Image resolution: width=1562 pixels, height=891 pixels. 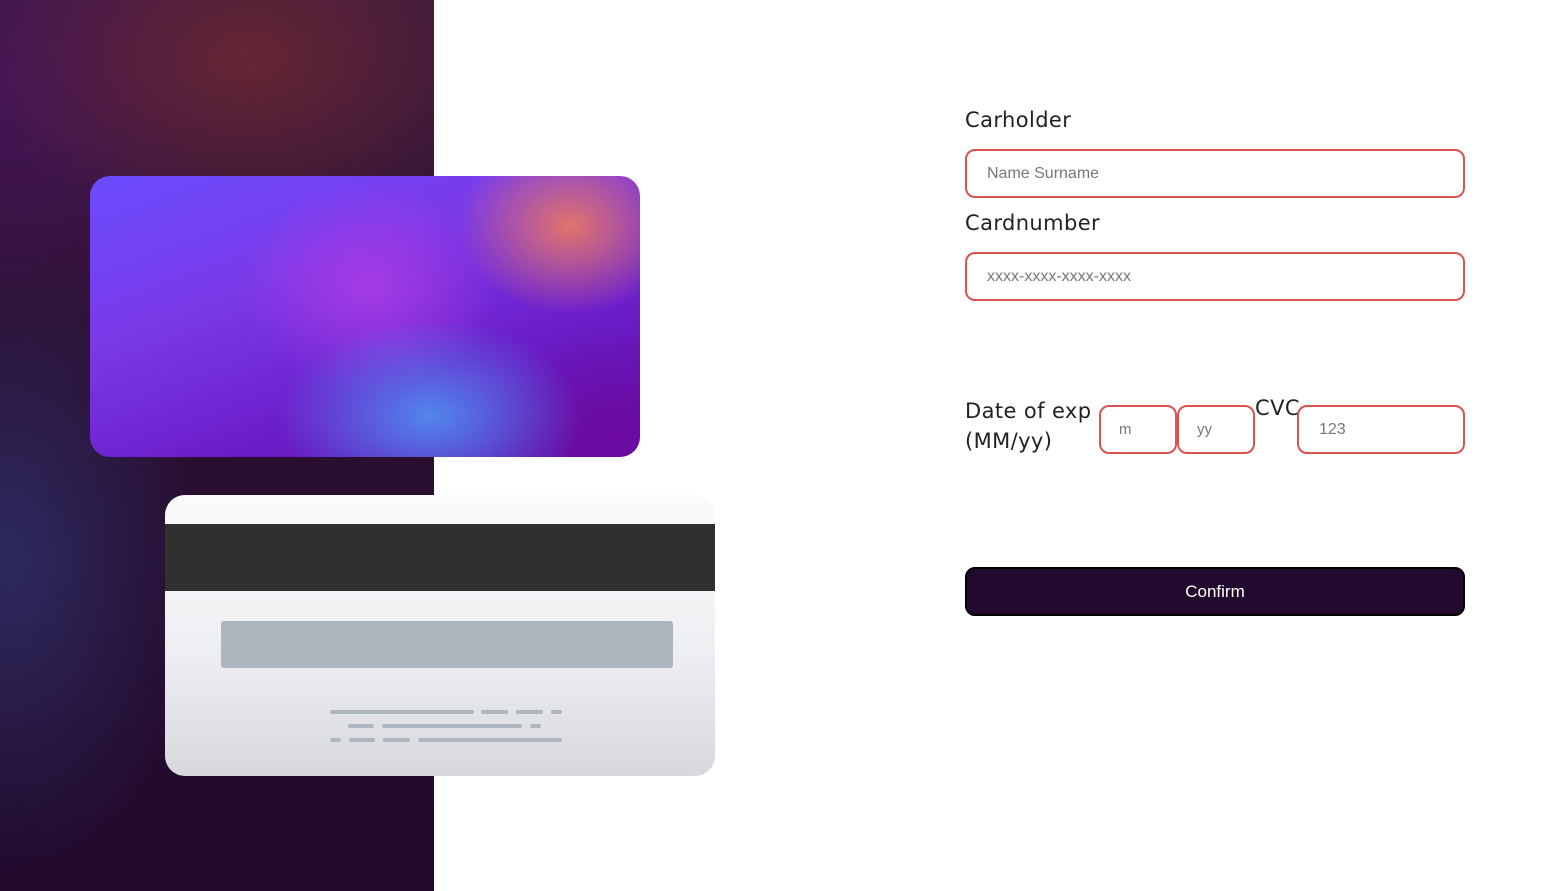 I want to click on card-front-preview, so click(x=365, y=316).